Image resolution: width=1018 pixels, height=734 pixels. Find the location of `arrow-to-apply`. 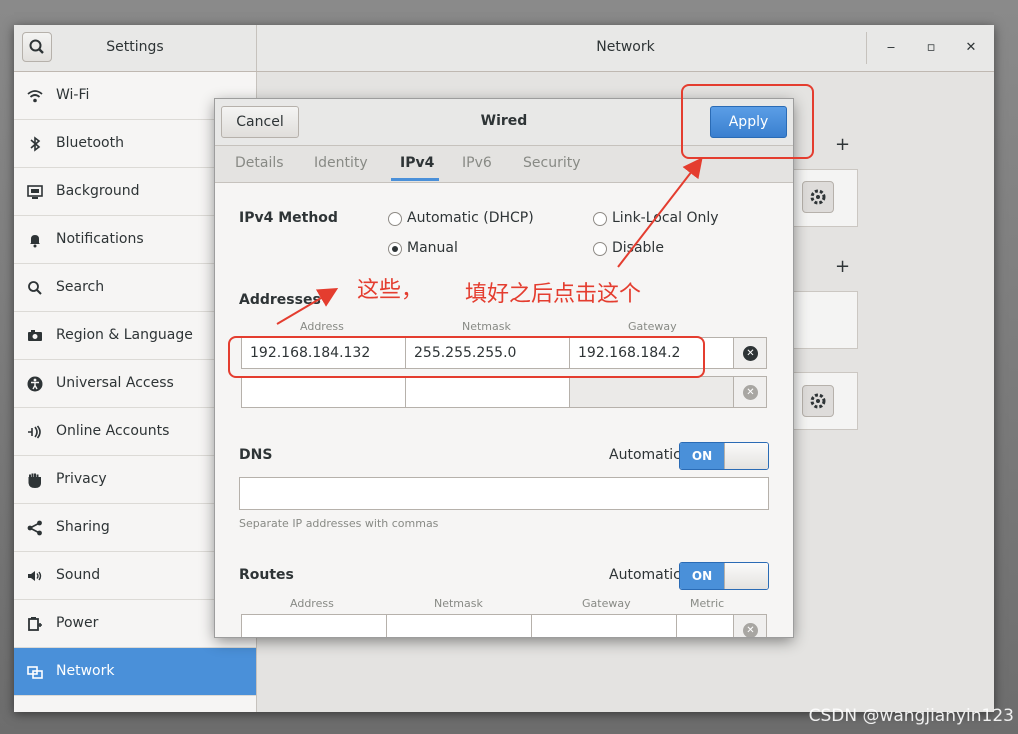

arrow-to-apply is located at coordinates (660, 212).